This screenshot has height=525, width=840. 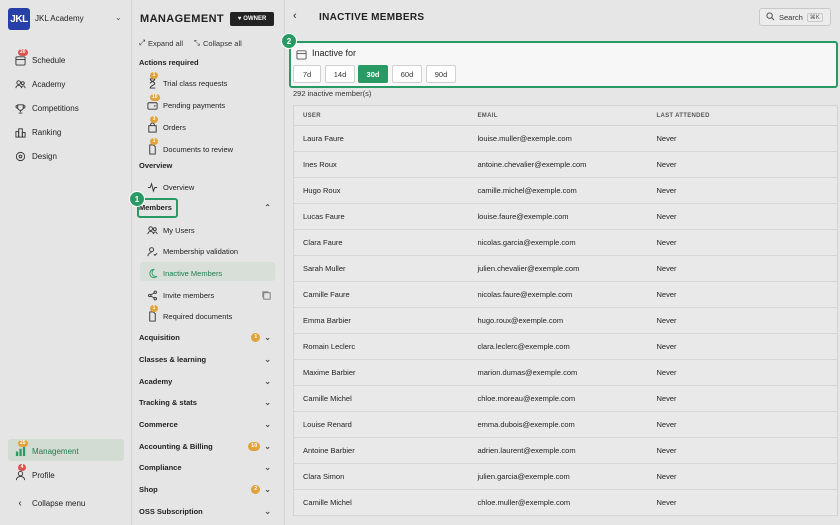 I want to click on collapse-menu-button: ‹ Collapse menu, so click(x=49, y=503).